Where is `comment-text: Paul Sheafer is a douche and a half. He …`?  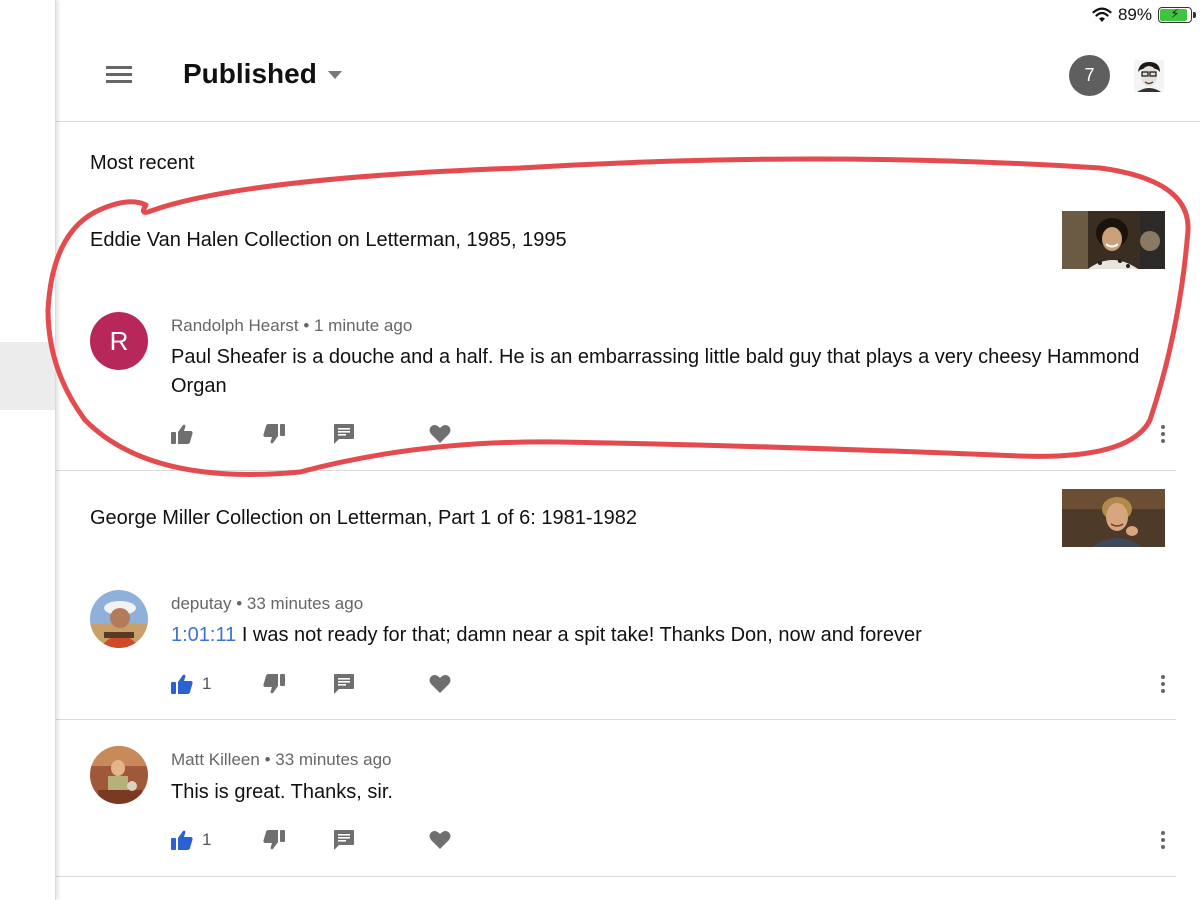
comment-text: Paul Sheafer is a douche and a half. He … is located at coordinates (655, 371).